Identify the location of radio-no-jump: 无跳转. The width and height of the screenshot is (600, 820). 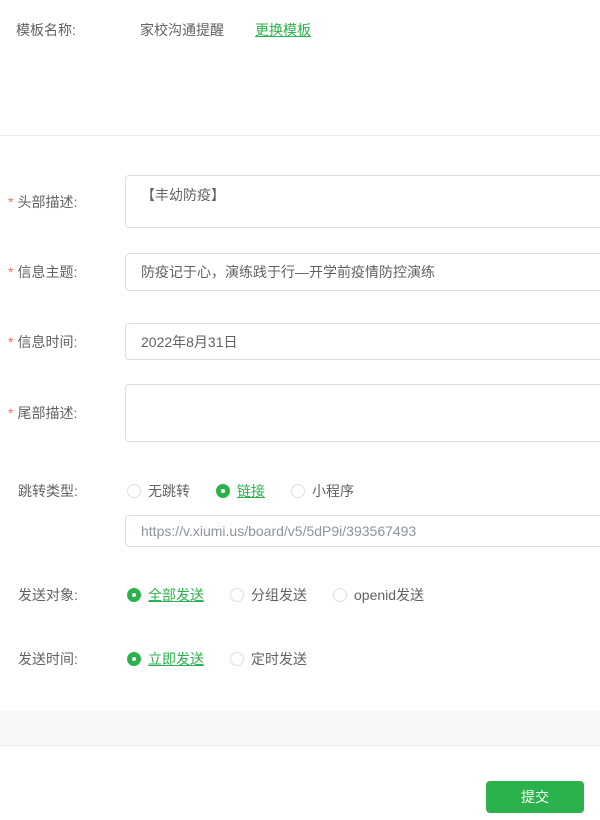
(158, 491).